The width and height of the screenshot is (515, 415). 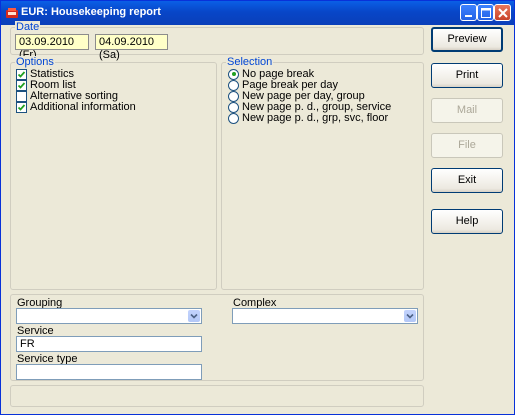 I want to click on option-additional-information: Additional information, so click(x=76, y=107).